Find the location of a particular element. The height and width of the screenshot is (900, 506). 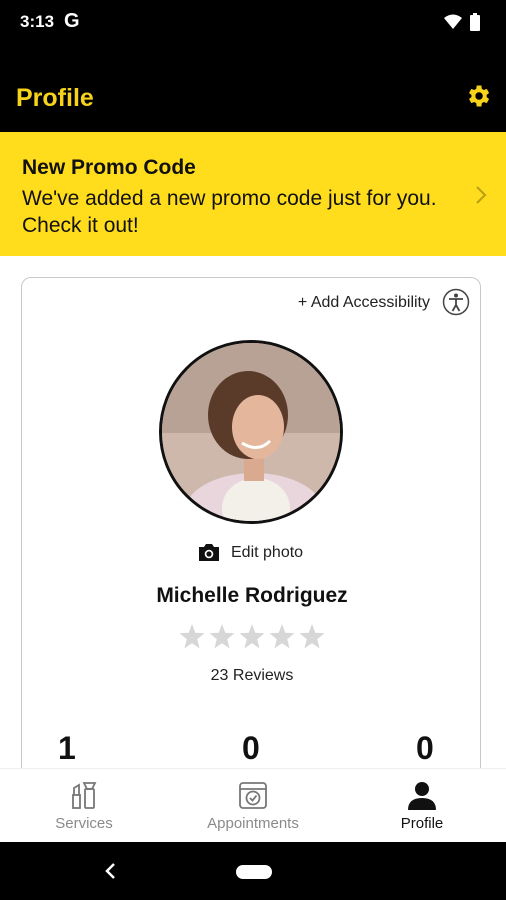

bottom-navigation: Services Appointments Profile is located at coordinates (253, 805).